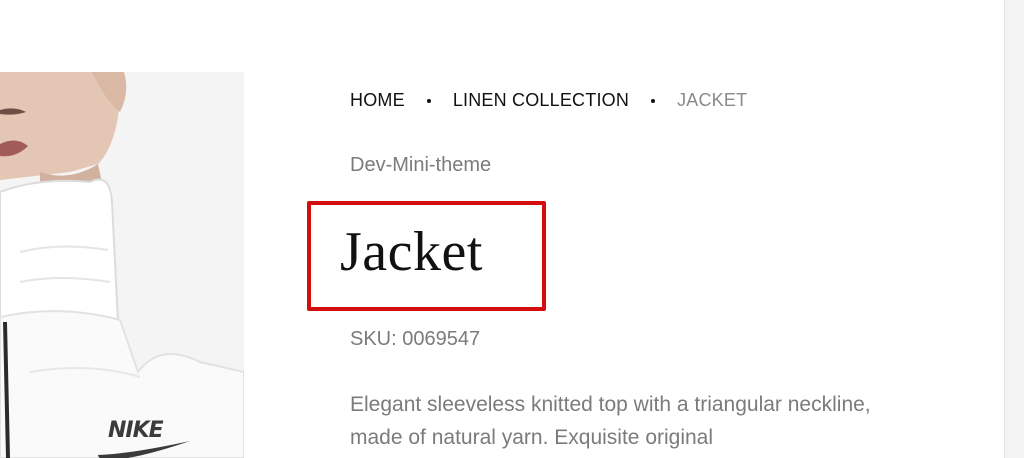 The width and height of the screenshot is (1024, 458). Describe the element at coordinates (136, 430) in the screenshot. I see `brand-logo-text: NIKE` at that location.